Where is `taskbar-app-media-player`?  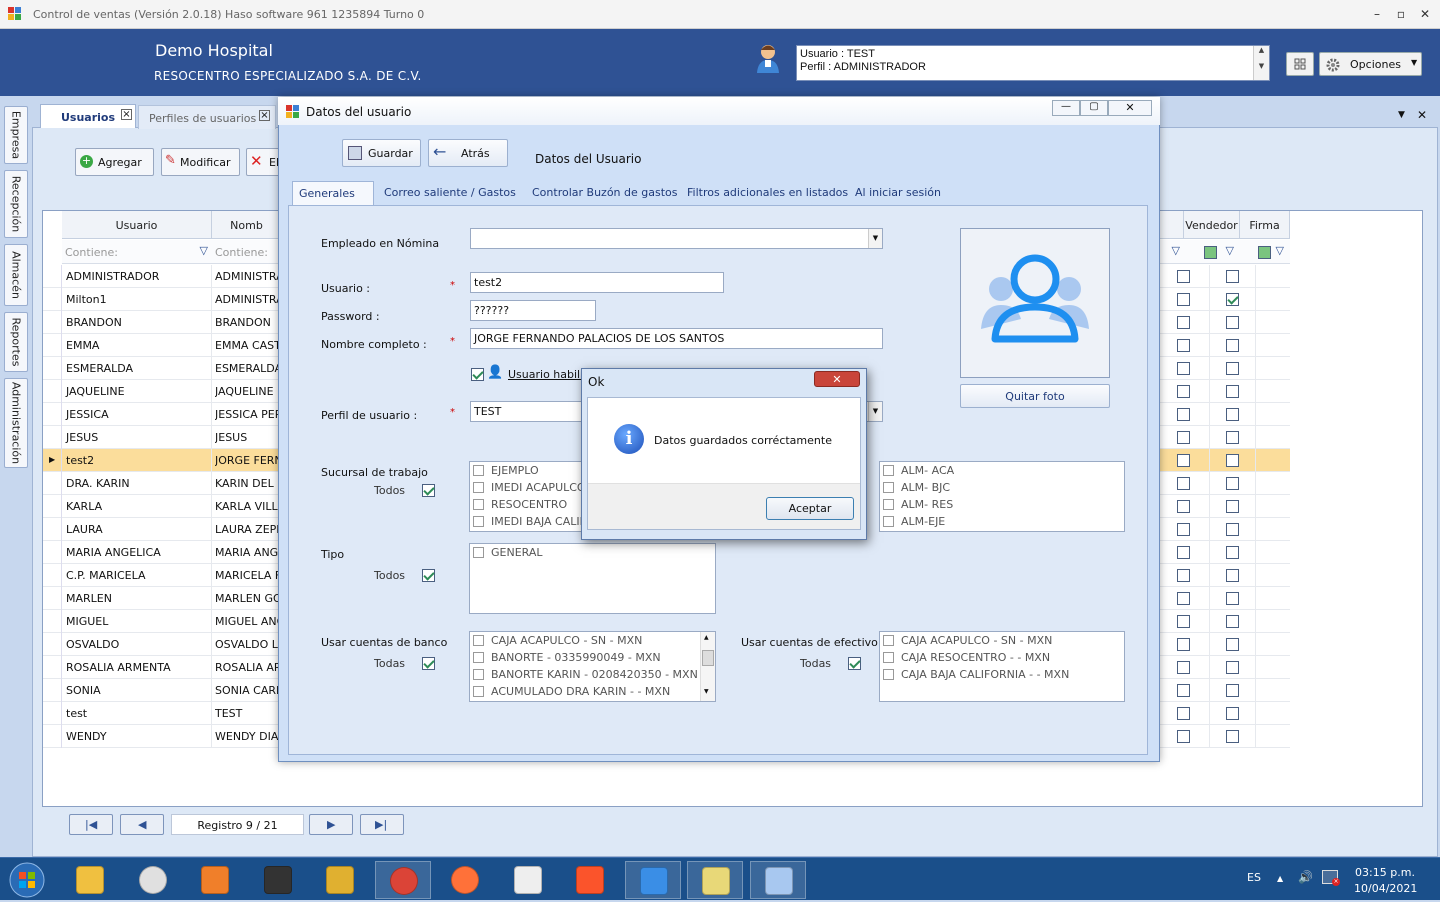 taskbar-app-media-player is located at coordinates (215, 880).